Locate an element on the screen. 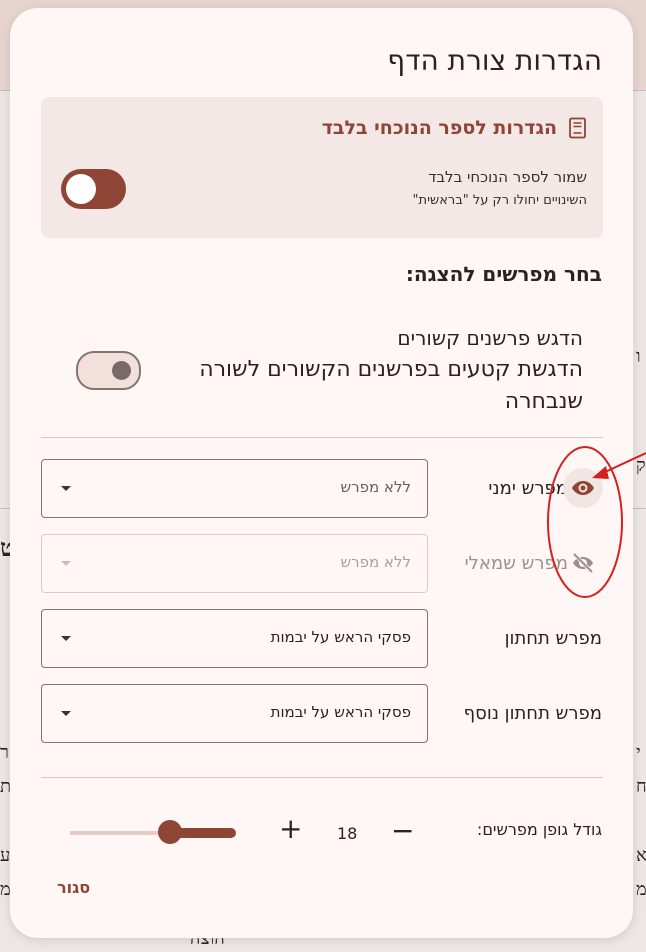 The height and width of the screenshot is (952, 646). slider-thumb is located at coordinates (169, 832).